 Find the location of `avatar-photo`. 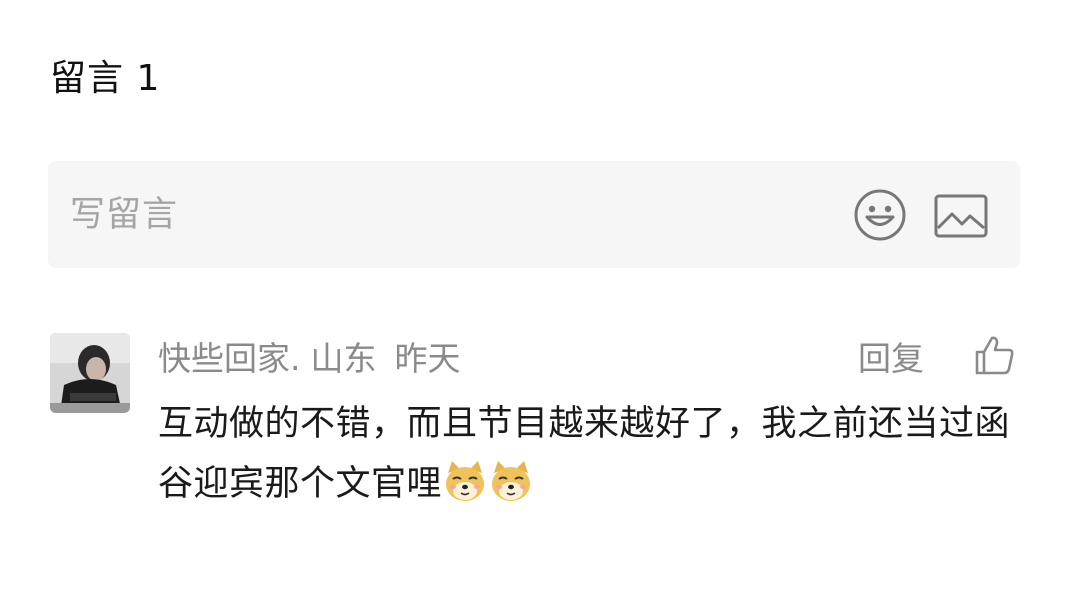

avatar-photo is located at coordinates (90, 373).